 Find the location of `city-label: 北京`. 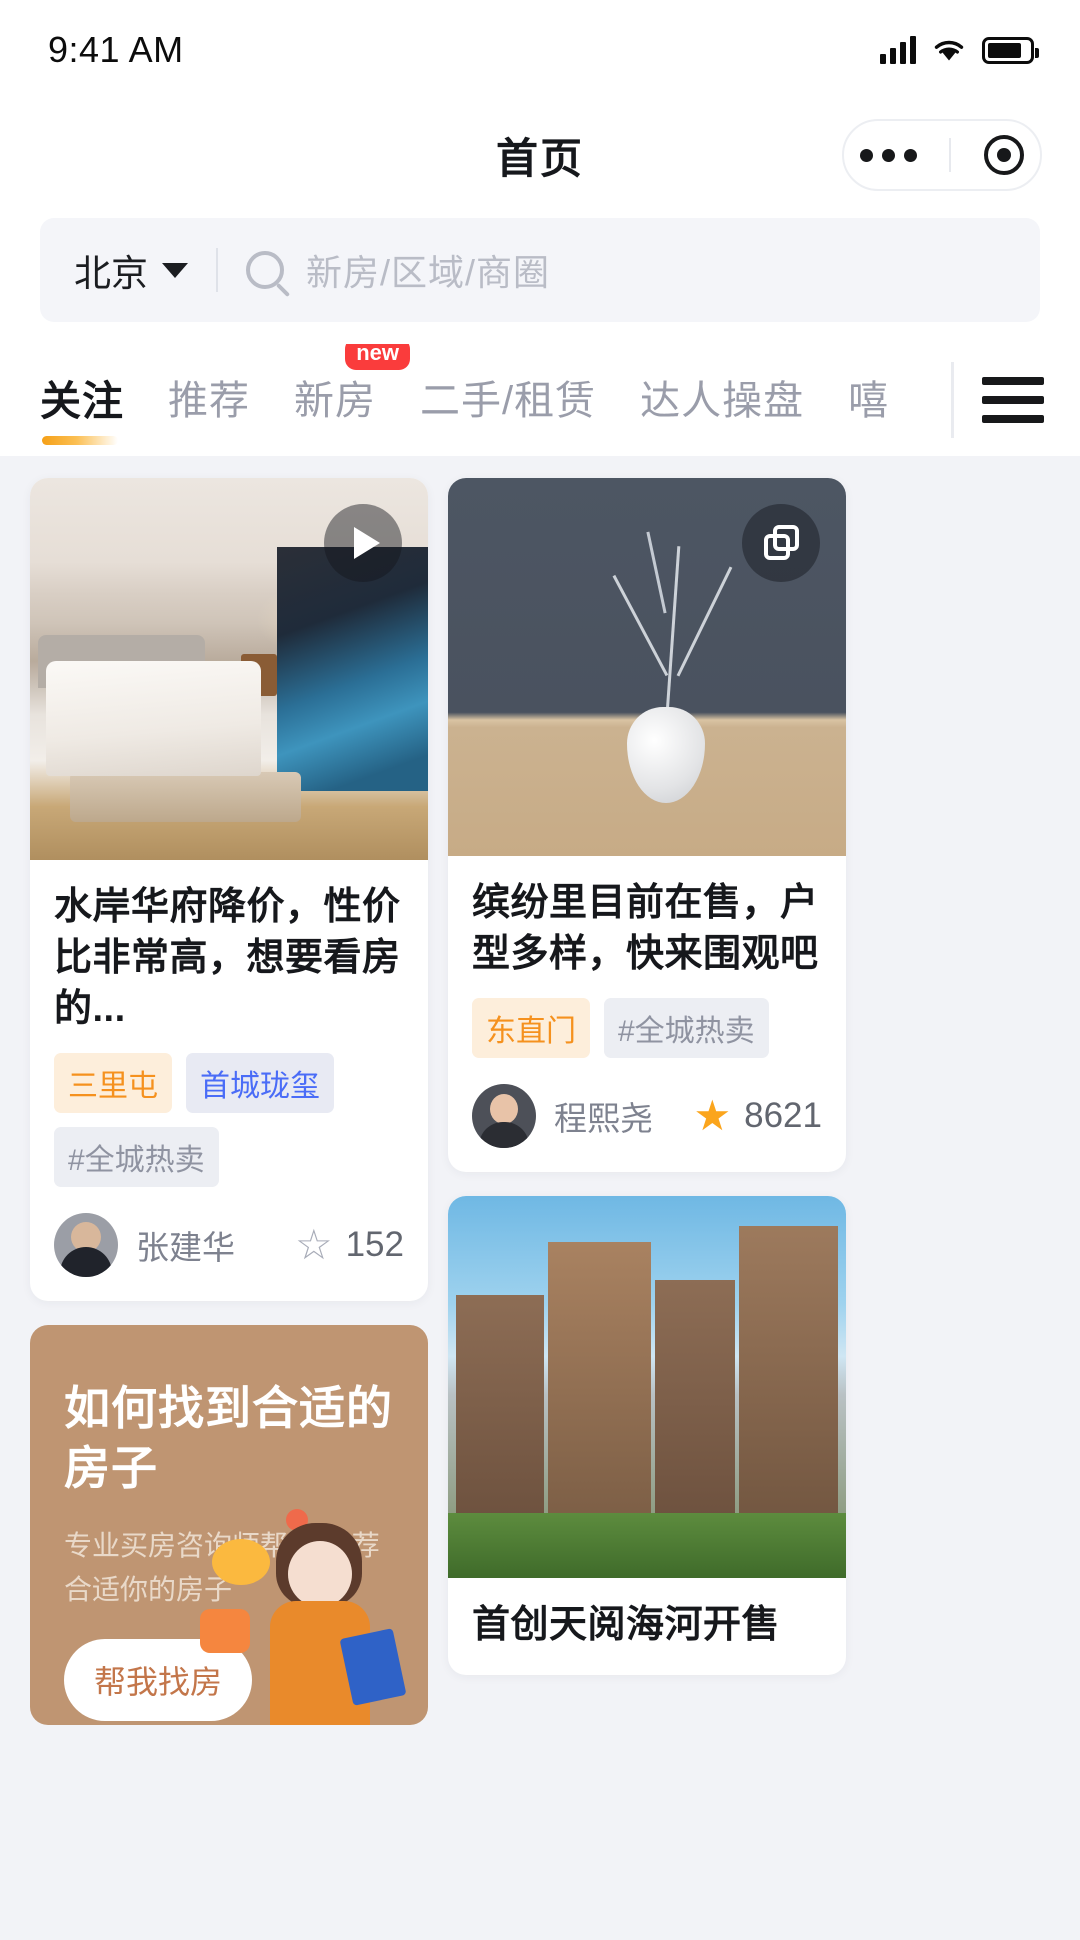

city-label: 北京 is located at coordinates (111, 273).